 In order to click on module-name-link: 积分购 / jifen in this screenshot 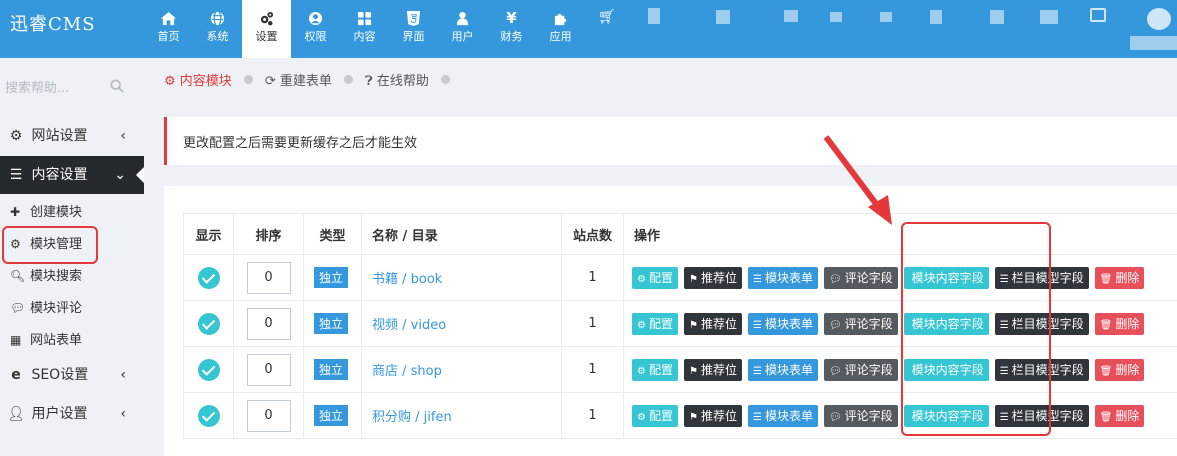, I will do `click(462, 416)`.